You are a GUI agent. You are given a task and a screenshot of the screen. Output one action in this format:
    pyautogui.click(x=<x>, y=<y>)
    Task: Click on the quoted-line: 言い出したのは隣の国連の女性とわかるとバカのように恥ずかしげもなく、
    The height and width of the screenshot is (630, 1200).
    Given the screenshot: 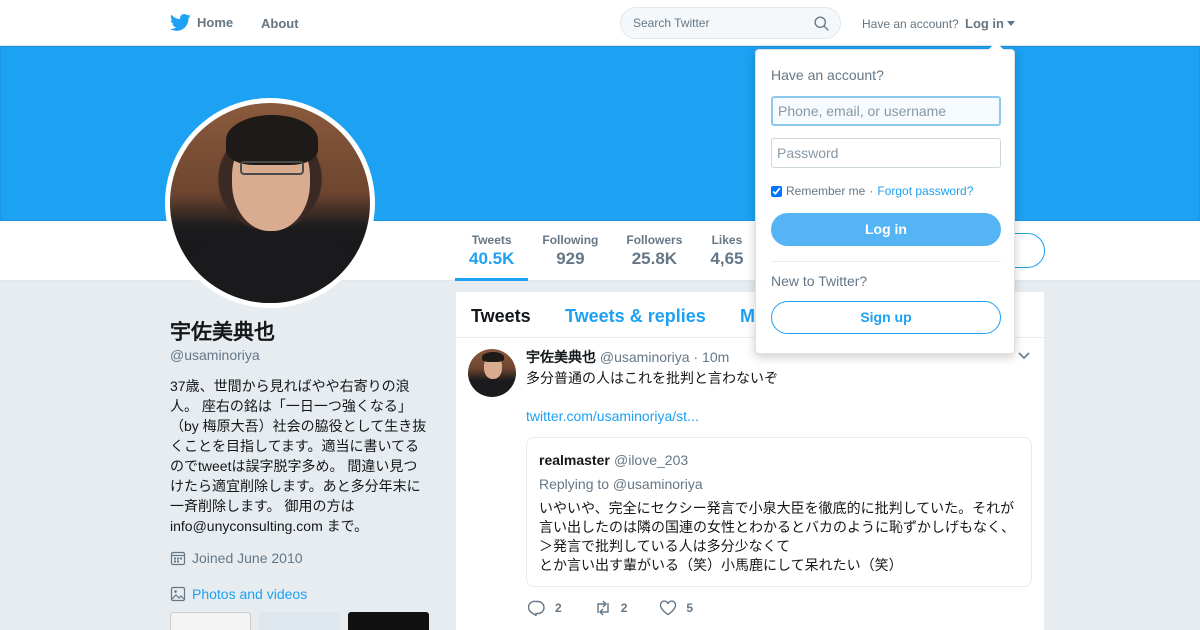 What is the action you would take?
    pyautogui.click(x=777, y=527)
    